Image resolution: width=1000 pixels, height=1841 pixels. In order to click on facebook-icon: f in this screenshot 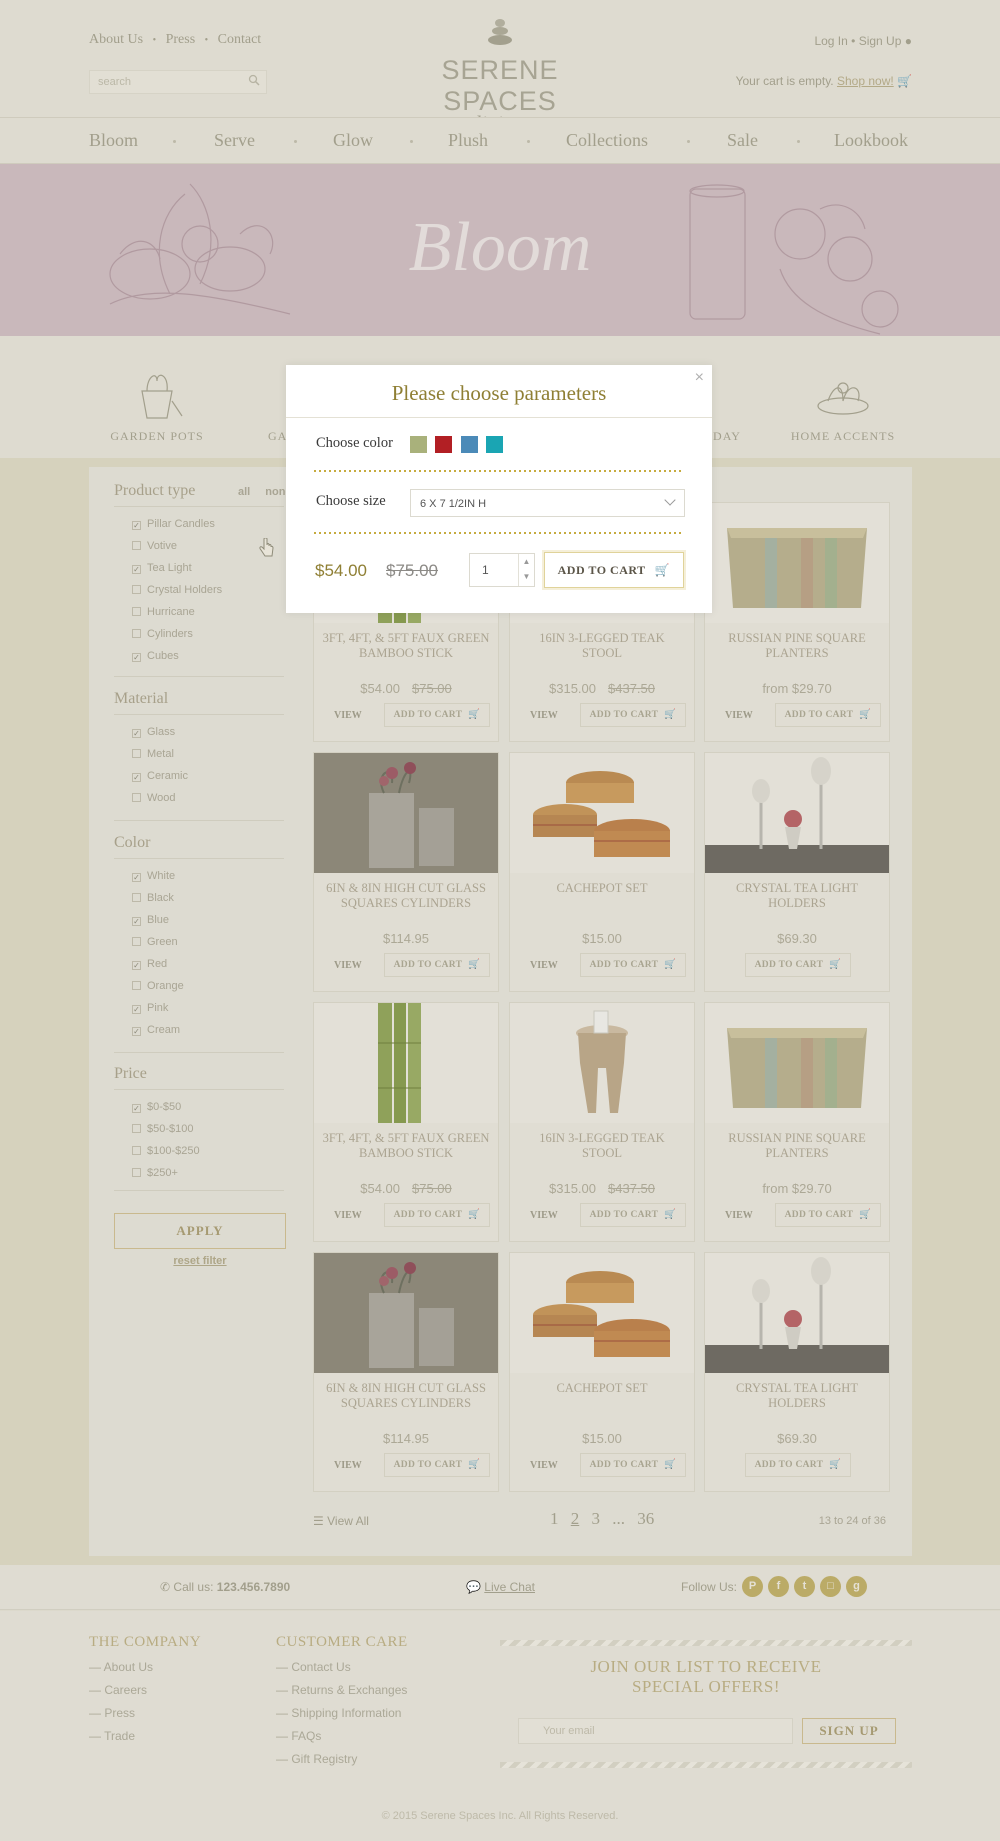, I will do `click(778, 1586)`.